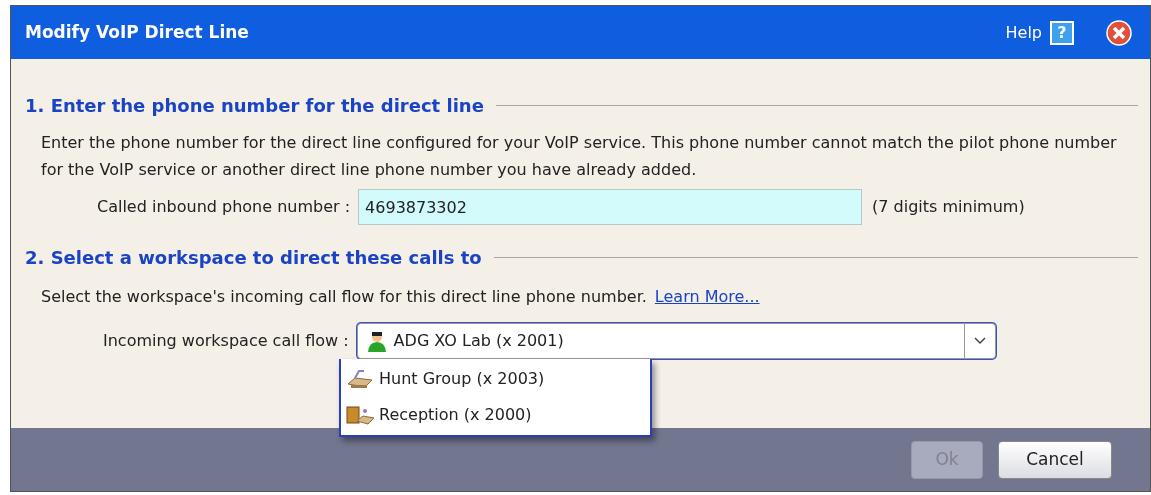 This screenshot has height=495, width=1151. What do you see at coordinates (979, 341) in the screenshot?
I see `caret-icon` at bounding box center [979, 341].